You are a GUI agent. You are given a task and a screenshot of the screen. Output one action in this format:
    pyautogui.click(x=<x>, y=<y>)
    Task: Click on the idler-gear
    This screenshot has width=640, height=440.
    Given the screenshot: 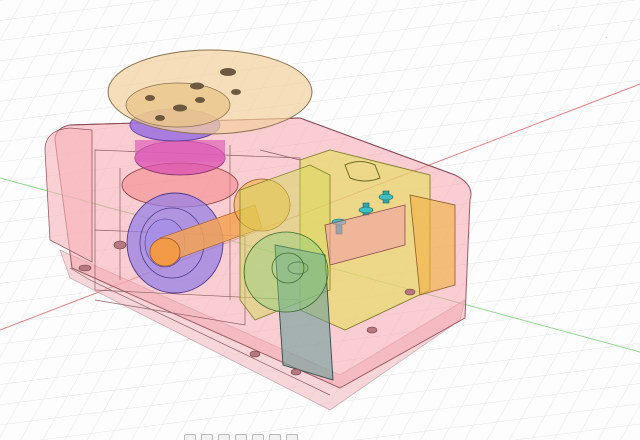 What is the action you would take?
    pyautogui.click(x=286, y=272)
    